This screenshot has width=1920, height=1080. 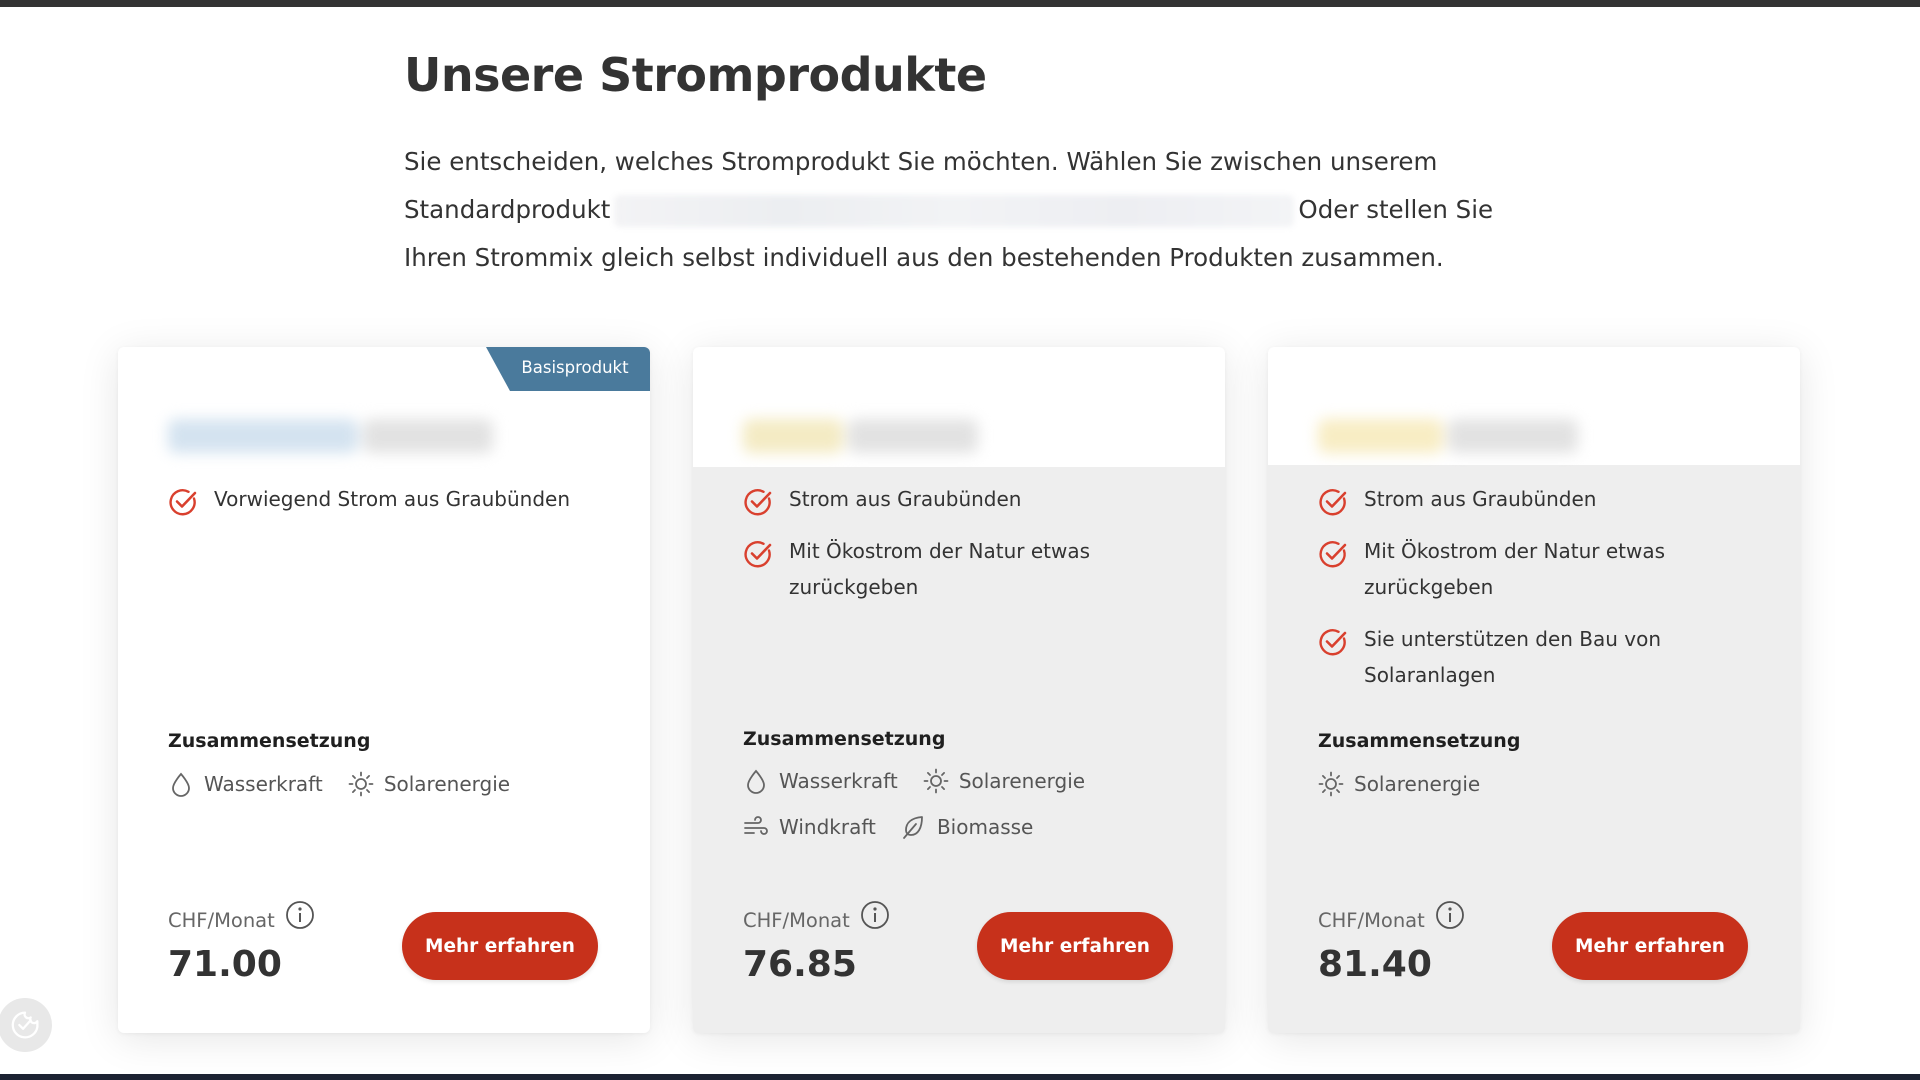 What do you see at coordinates (1538, 794) in the screenshot?
I see `composition-list: Solarenergie` at bounding box center [1538, 794].